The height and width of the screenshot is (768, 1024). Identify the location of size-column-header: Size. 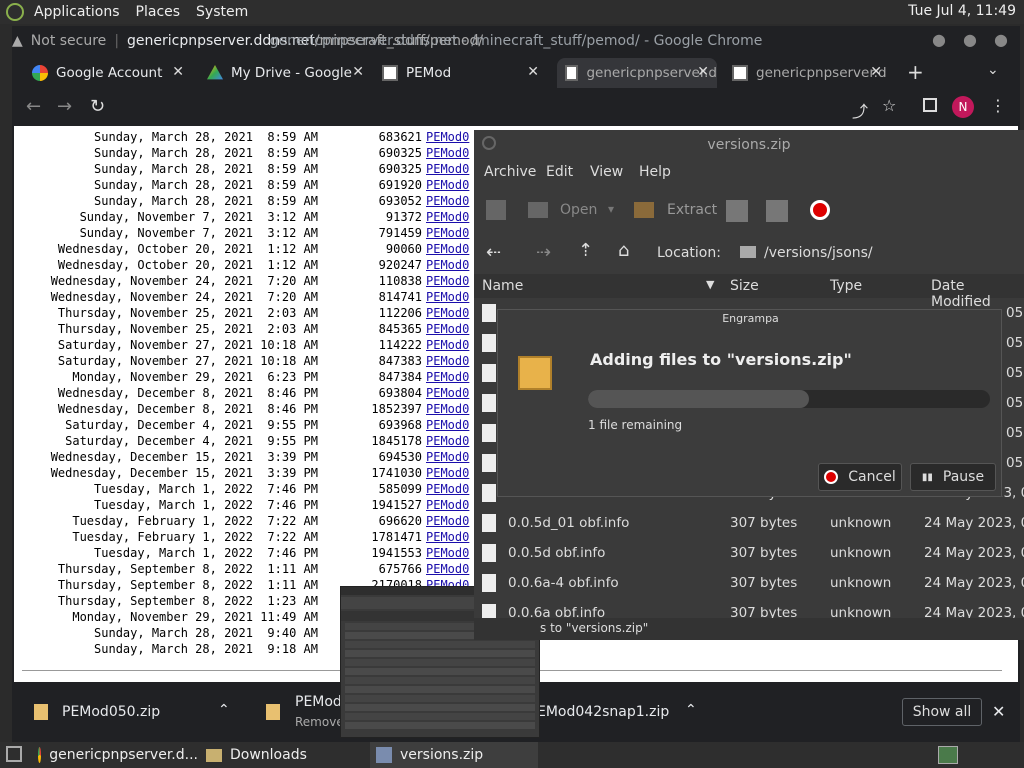
(744, 286).